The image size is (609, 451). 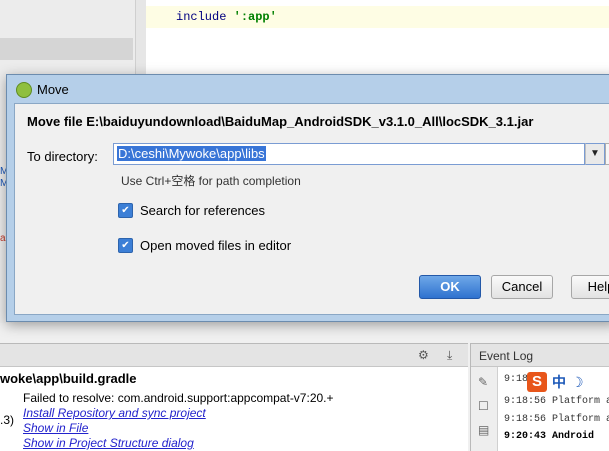 I want to click on wrench-icon: ✎, so click(x=483, y=382).